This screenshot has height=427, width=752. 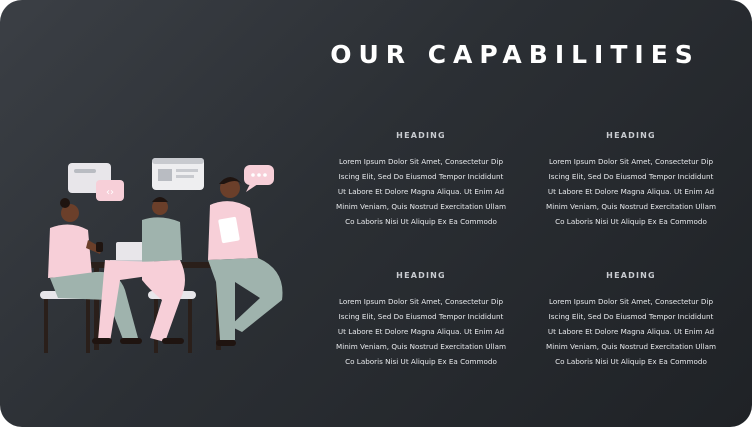 What do you see at coordinates (515, 54) in the screenshot?
I see `slide-title: OUR CAPABILITIES` at bounding box center [515, 54].